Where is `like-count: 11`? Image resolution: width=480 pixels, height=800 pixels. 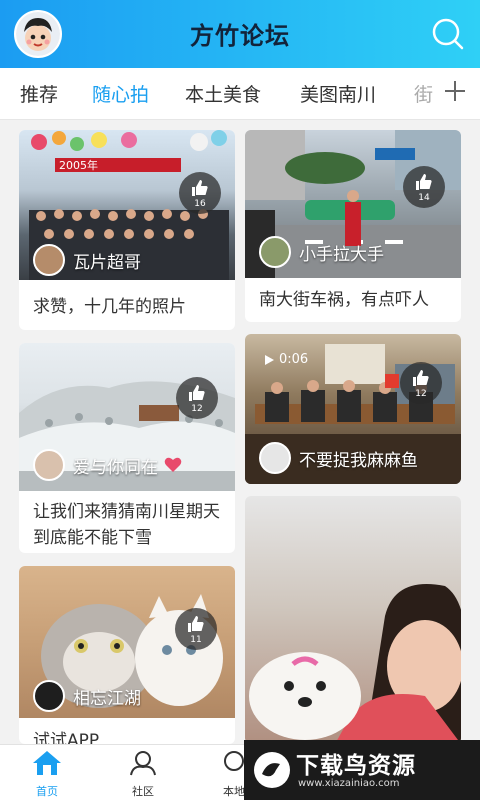
like-count: 11 is located at coordinates (196, 640).